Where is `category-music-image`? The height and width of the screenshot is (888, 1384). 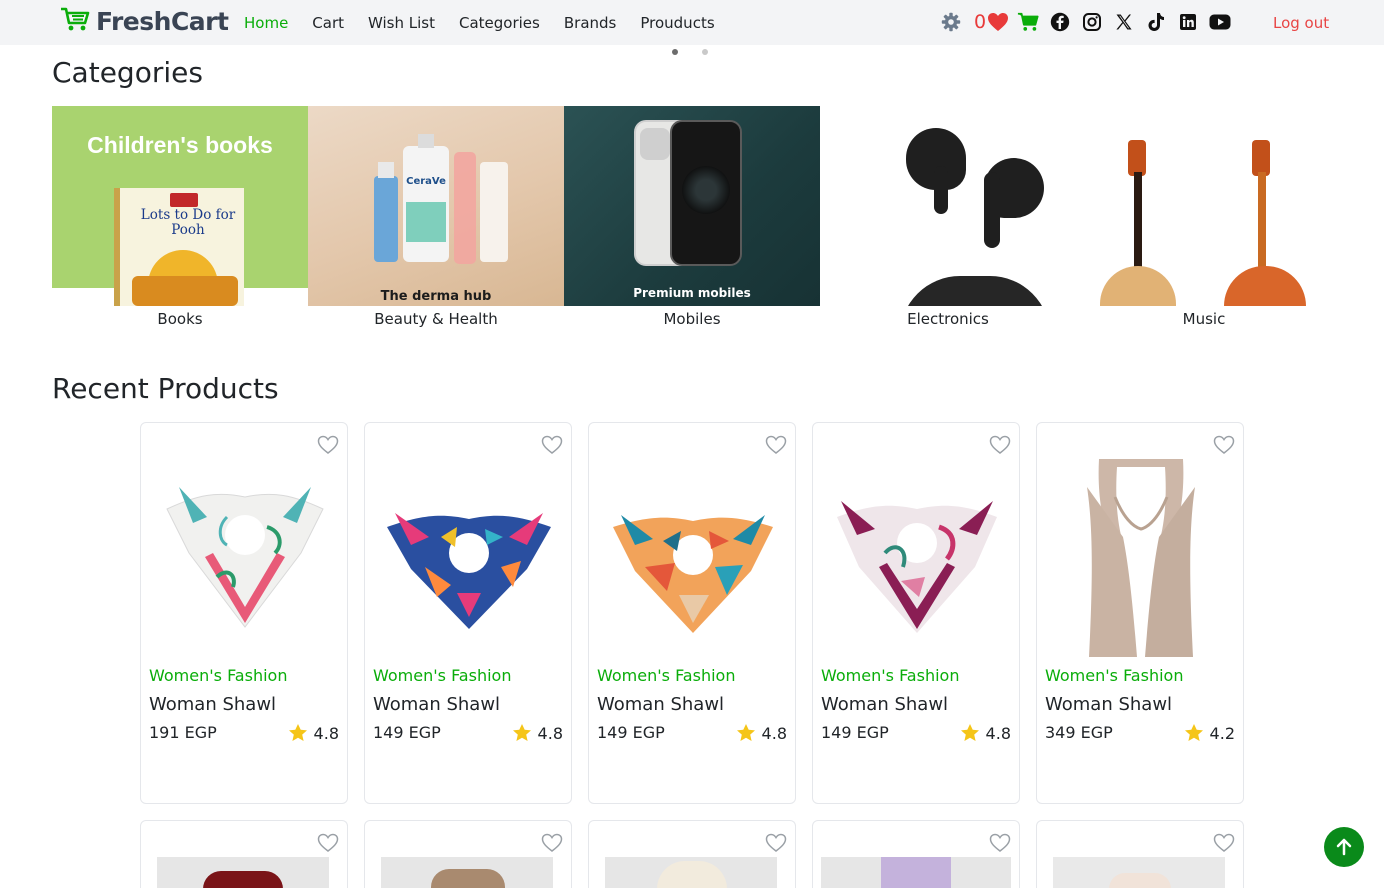 category-music-image is located at coordinates (1204, 206).